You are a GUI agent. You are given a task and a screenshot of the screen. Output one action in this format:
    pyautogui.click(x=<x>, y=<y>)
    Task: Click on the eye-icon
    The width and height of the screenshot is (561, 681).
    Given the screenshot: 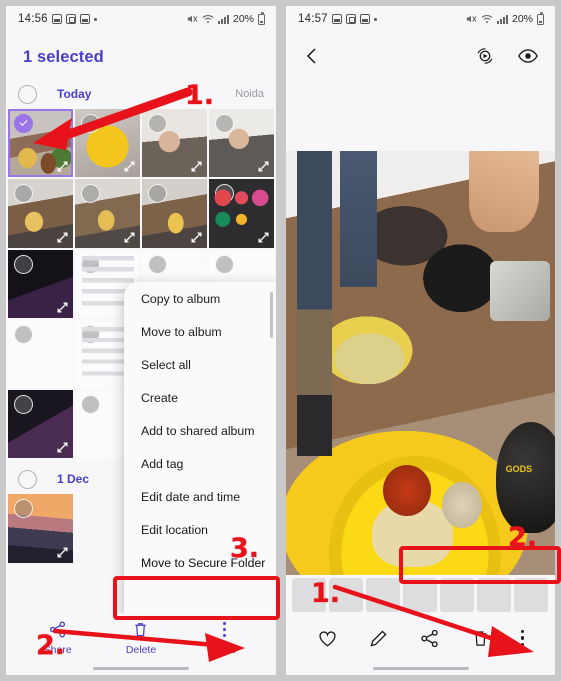 What is the action you would take?
    pyautogui.click(x=528, y=56)
    